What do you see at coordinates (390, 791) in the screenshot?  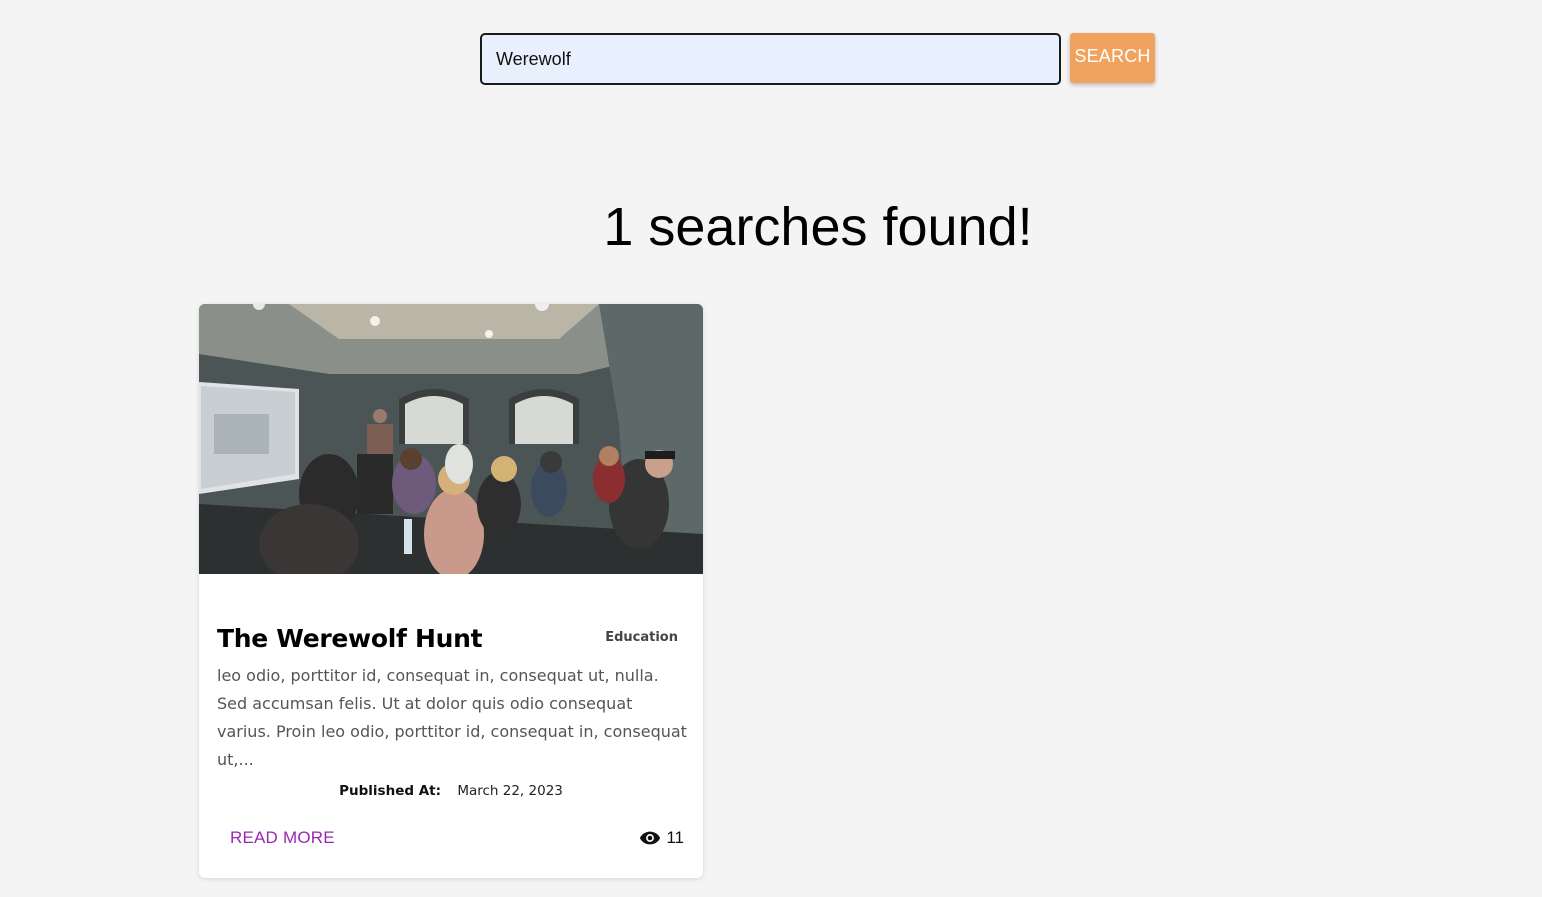 I see `published-label: Published At:` at bounding box center [390, 791].